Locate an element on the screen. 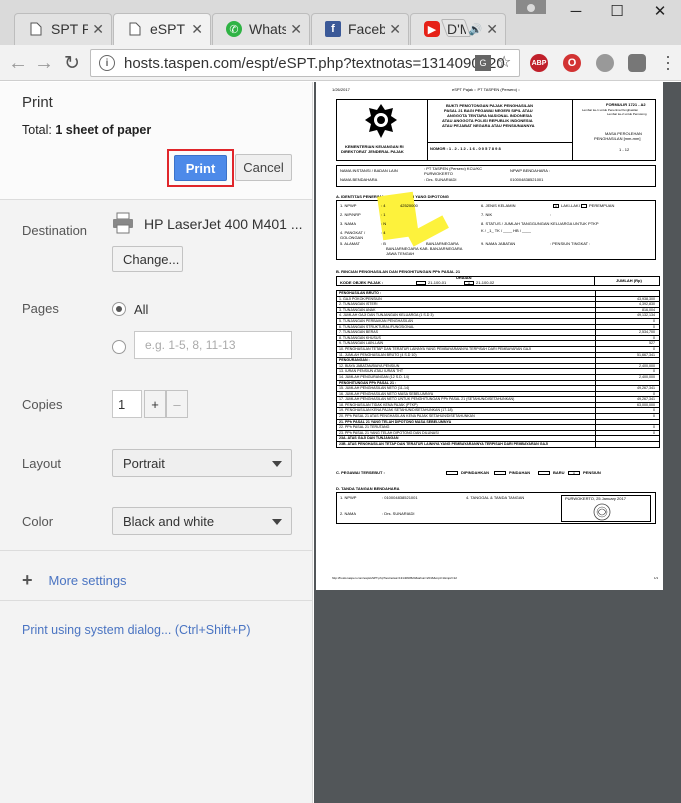 The image size is (681, 803). section-c-title: C. PEGAWAI TERSEBUT : is located at coordinates (360, 472).